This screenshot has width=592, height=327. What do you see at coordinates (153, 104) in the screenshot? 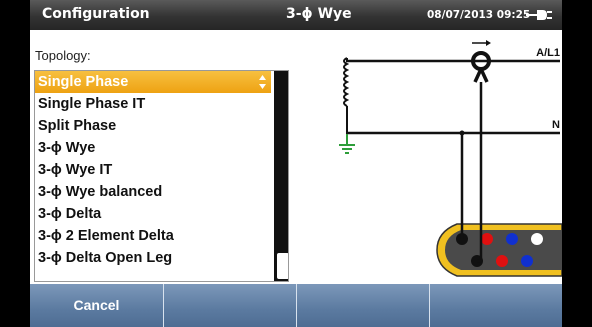
I see `topology-item: Single Phase IT` at bounding box center [153, 104].